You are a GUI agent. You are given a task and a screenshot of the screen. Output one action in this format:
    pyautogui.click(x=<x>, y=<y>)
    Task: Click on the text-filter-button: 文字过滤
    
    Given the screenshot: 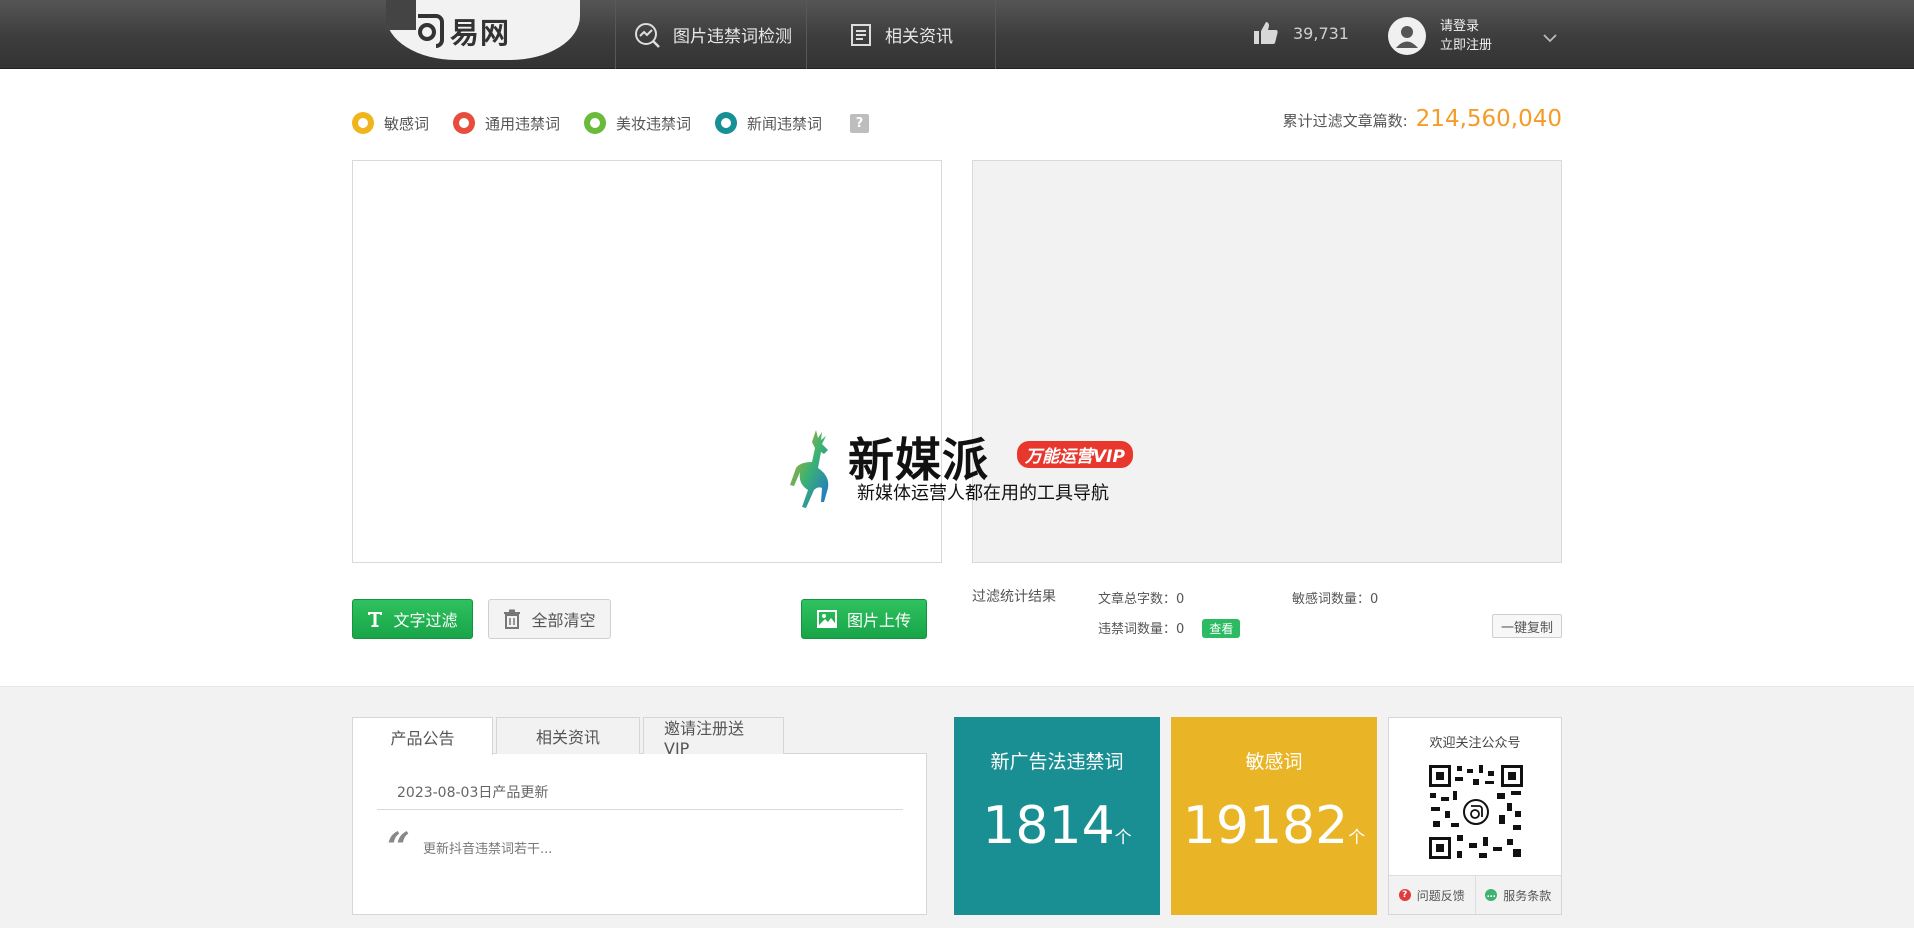 What is the action you would take?
    pyautogui.click(x=412, y=619)
    